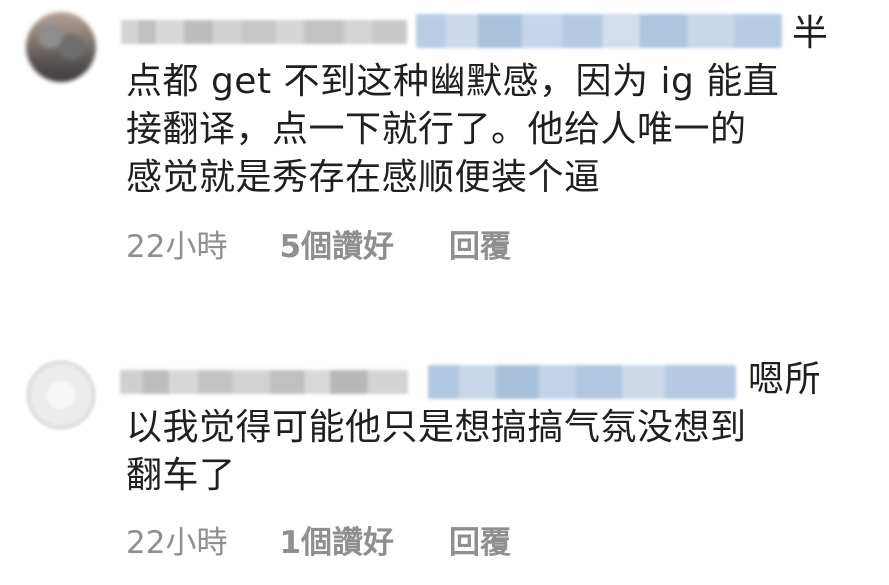 This screenshot has height=585, width=889. I want to click on comment-text-line: 半, so click(810, 33).